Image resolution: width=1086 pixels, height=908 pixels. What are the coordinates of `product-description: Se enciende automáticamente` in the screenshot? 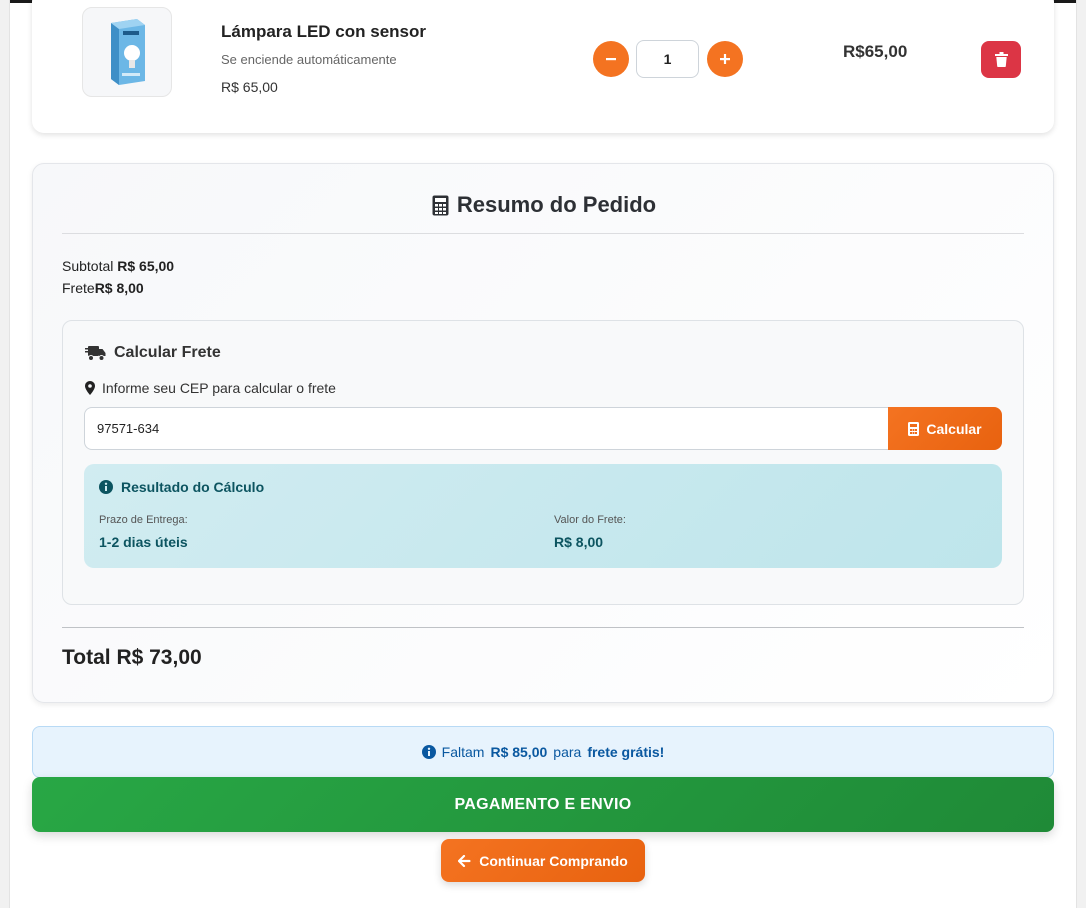 It's located at (309, 59).